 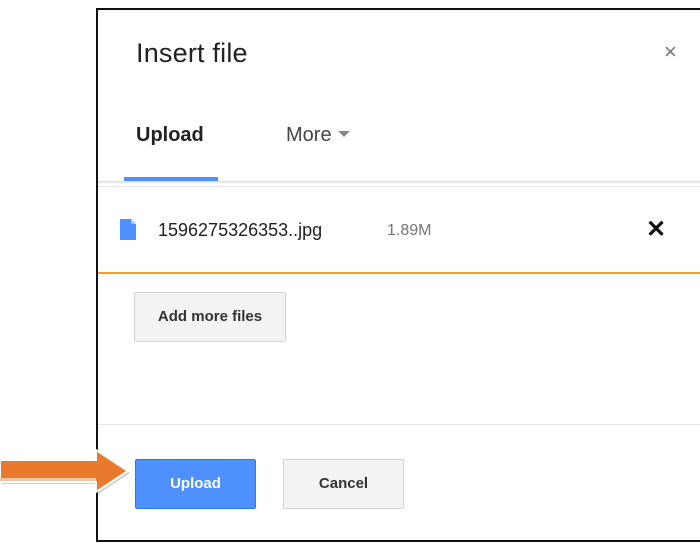 What do you see at coordinates (343, 484) in the screenshot?
I see `cancel-button: Cancel` at bounding box center [343, 484].